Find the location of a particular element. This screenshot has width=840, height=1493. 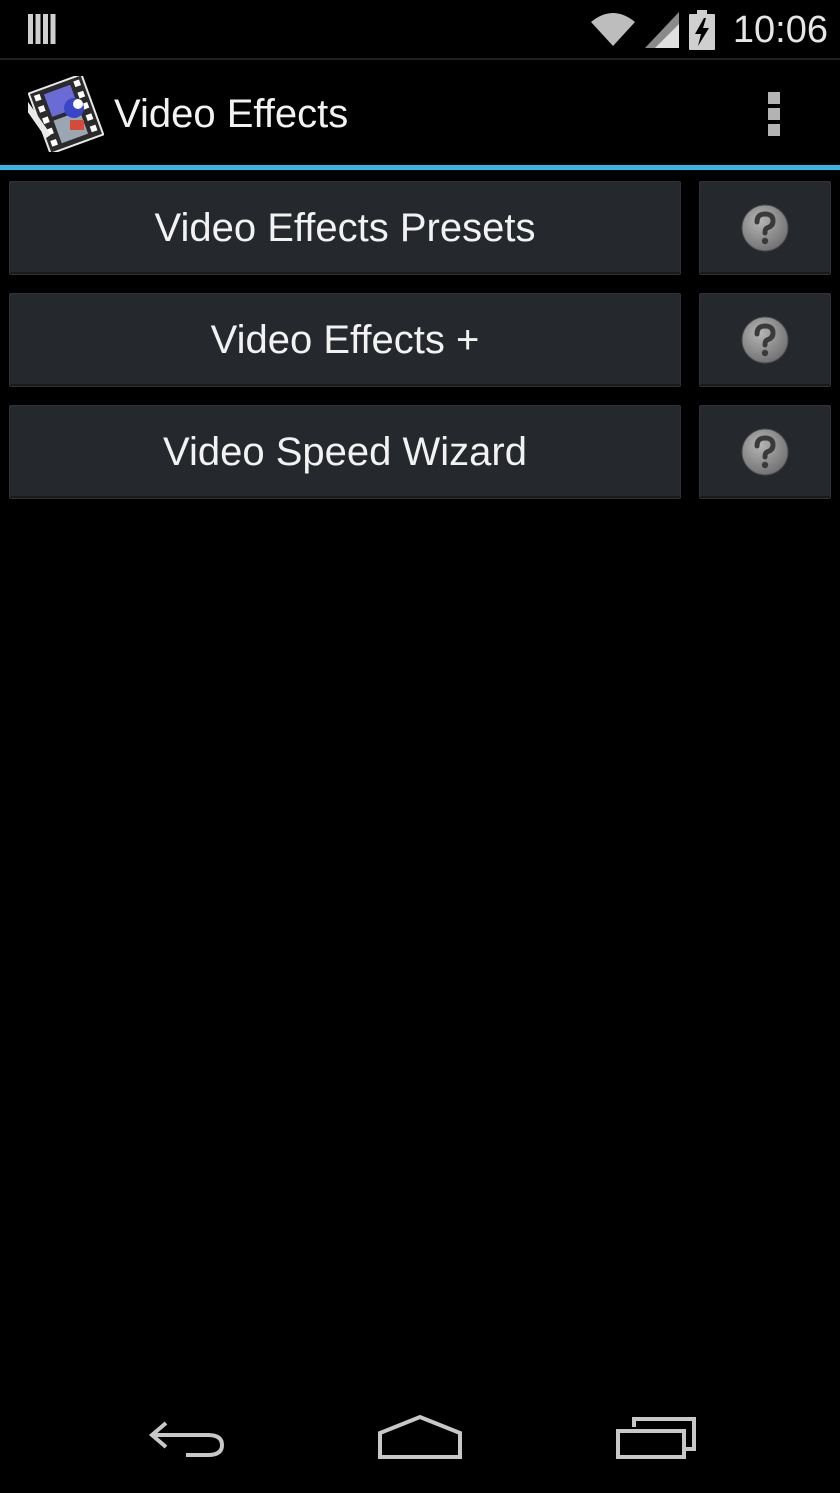

recent-apps-button is located at coordinates (656, 1437).